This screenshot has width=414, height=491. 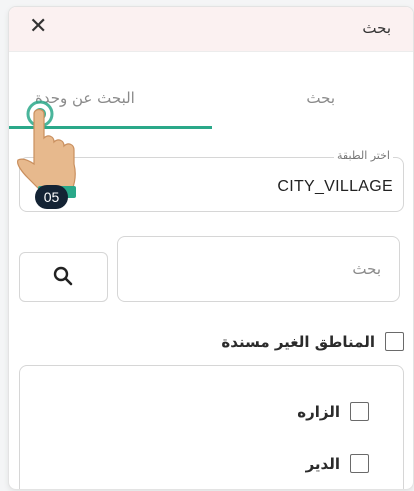 What do you see at coordinates (376, 28) in the screenshot?
I see `panel-title: بحث` at bounding box center [376, 28].